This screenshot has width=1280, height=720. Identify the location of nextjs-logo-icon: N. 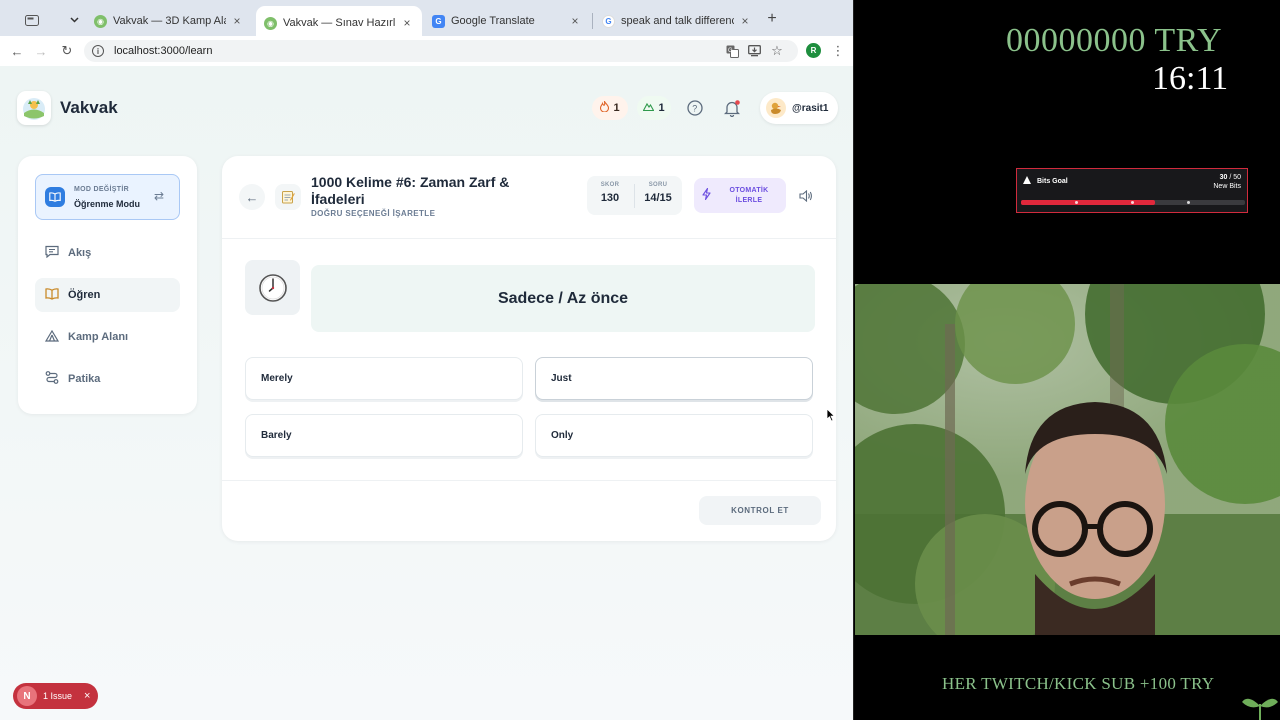
(27, 696).